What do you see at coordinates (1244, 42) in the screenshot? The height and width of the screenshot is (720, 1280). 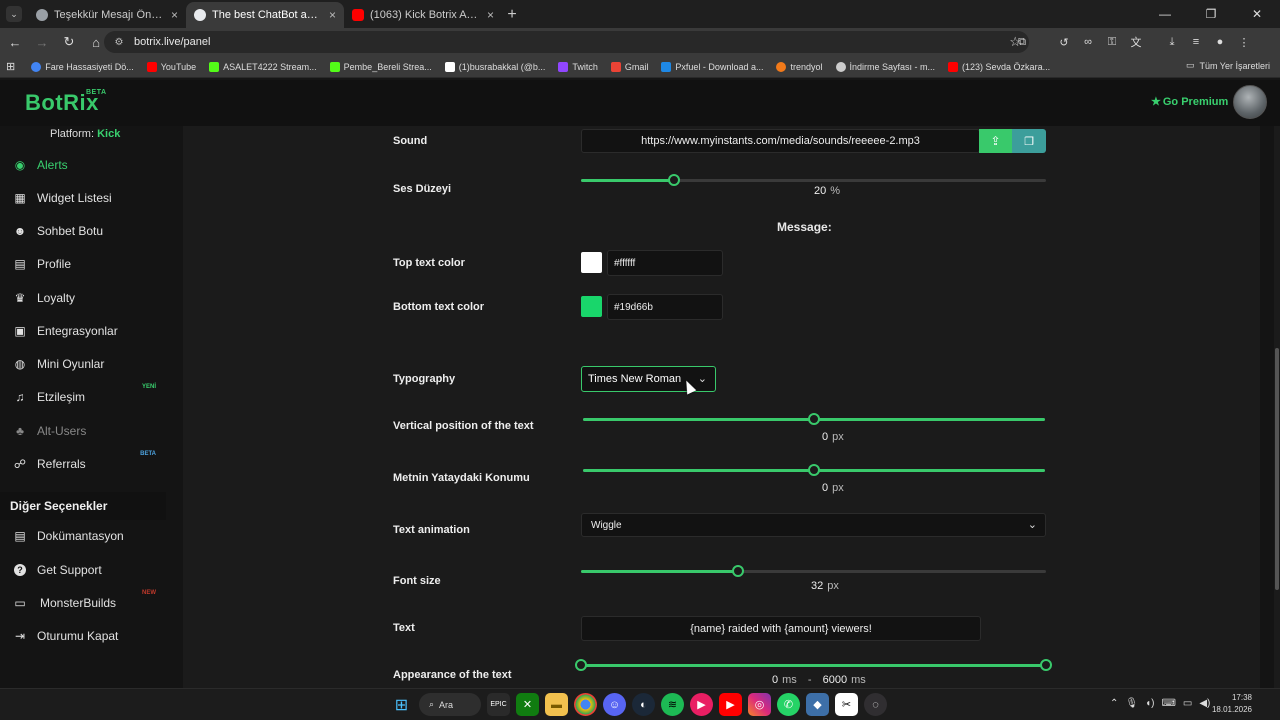 I see `chrome-menu-icon: ⋮` at bounding box center [1244, 42].